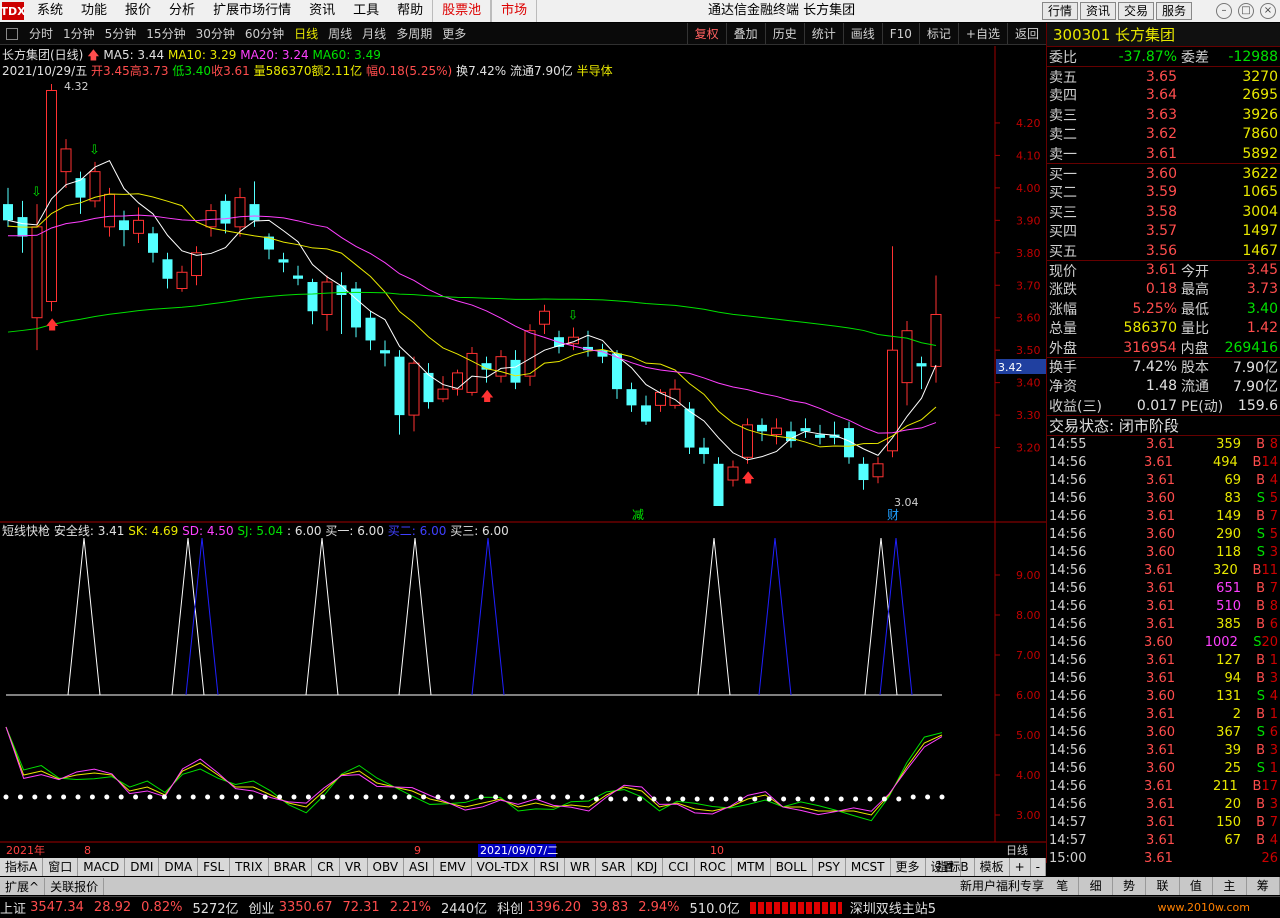  Describe the element at coordinates (306, 33) in the screenshot. I see `period-daily: 日线` at that location.